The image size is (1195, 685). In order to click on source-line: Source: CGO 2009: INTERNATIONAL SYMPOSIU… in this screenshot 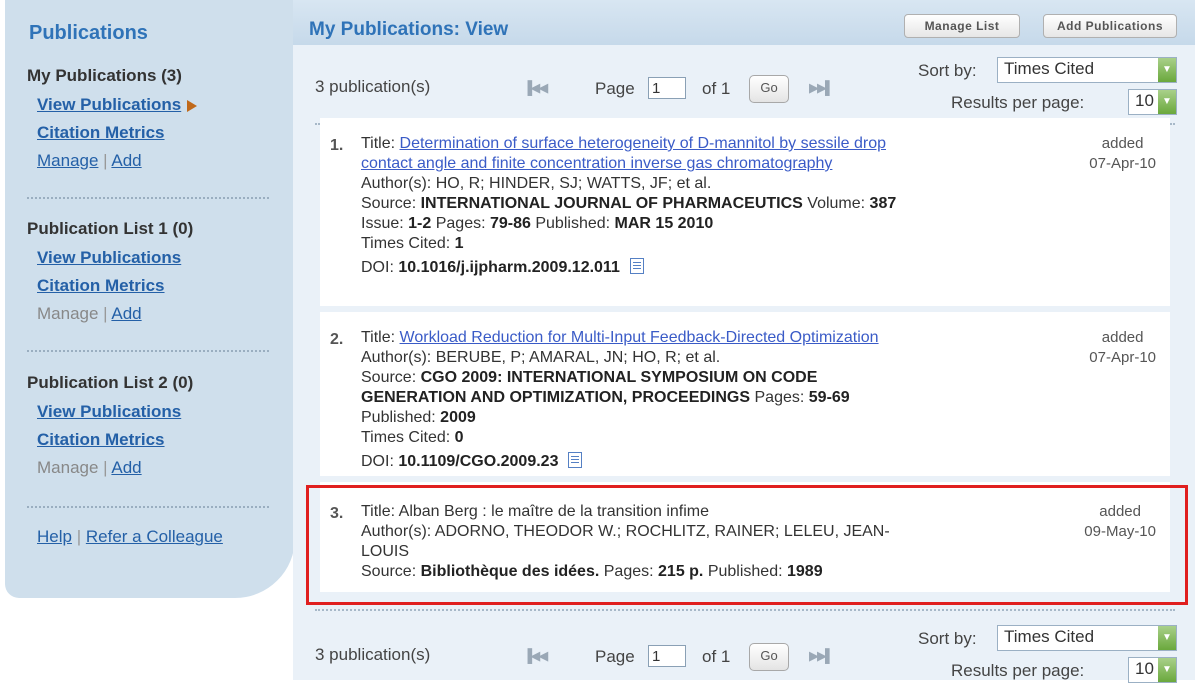, I will do `click(711, 378)`.